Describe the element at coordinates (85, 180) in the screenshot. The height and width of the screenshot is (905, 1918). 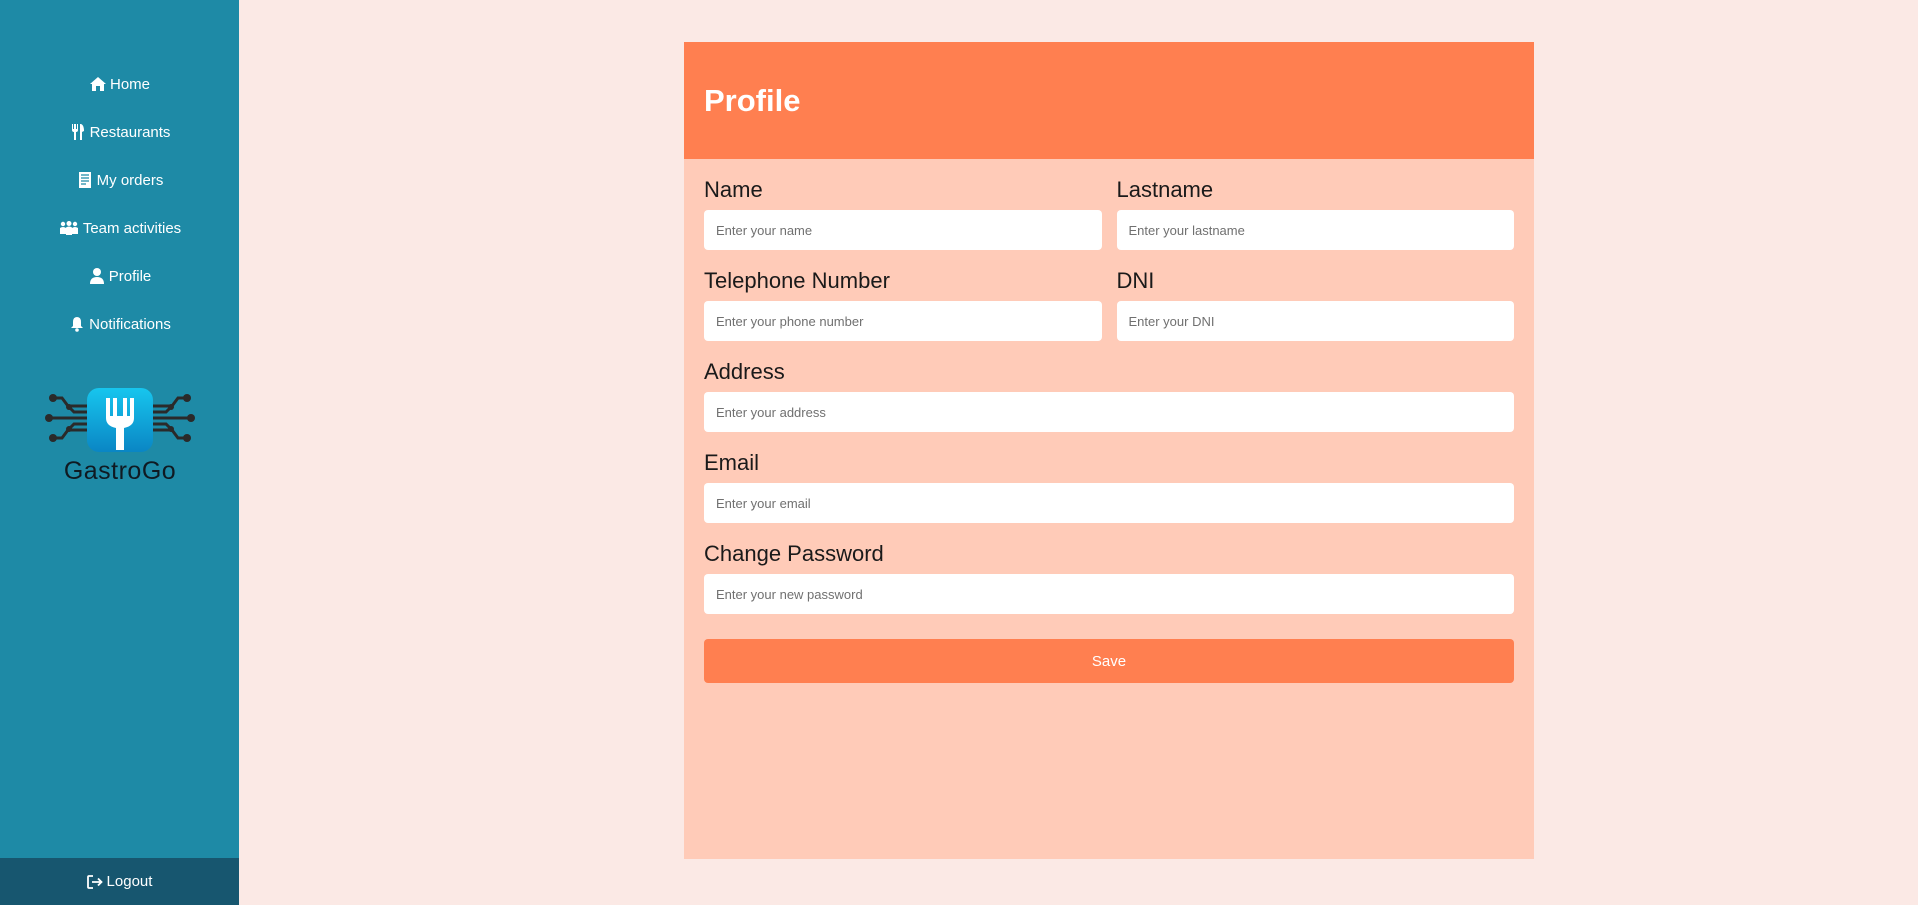
I see `receipt-icon` at that location.